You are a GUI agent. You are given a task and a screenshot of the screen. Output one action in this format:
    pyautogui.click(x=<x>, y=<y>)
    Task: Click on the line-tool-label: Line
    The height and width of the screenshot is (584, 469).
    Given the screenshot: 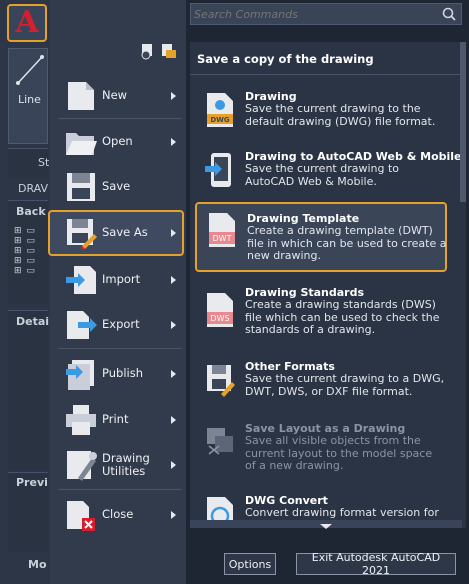 What is the action you would take?
    pyautogui.click(x=29, y=99)
    